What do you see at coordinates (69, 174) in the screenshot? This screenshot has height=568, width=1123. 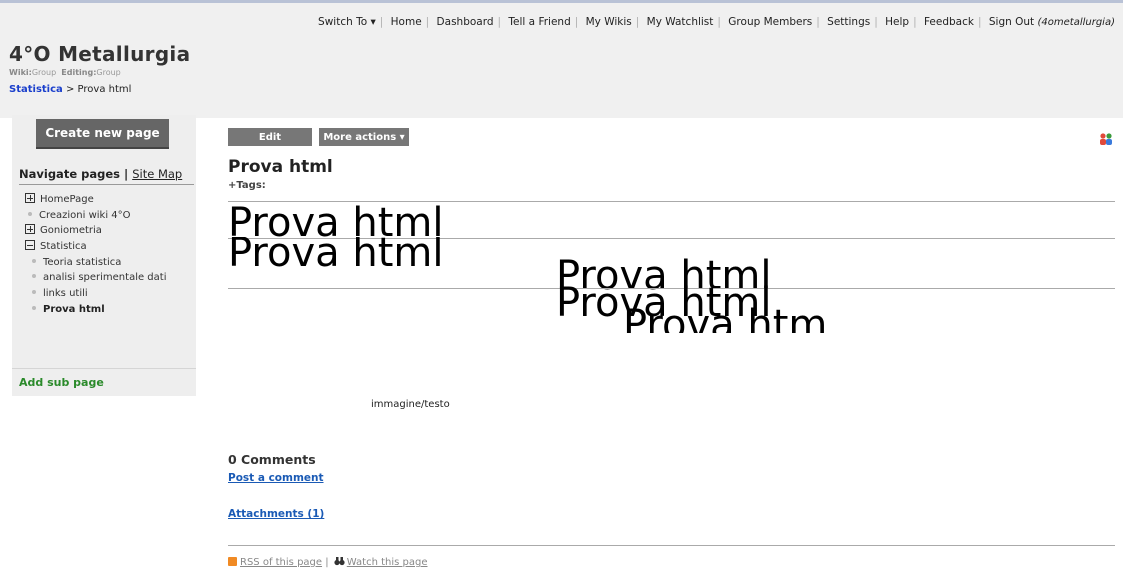 I see `navigate-pages-title: Navigate pages` at bounding box center [69, 174].